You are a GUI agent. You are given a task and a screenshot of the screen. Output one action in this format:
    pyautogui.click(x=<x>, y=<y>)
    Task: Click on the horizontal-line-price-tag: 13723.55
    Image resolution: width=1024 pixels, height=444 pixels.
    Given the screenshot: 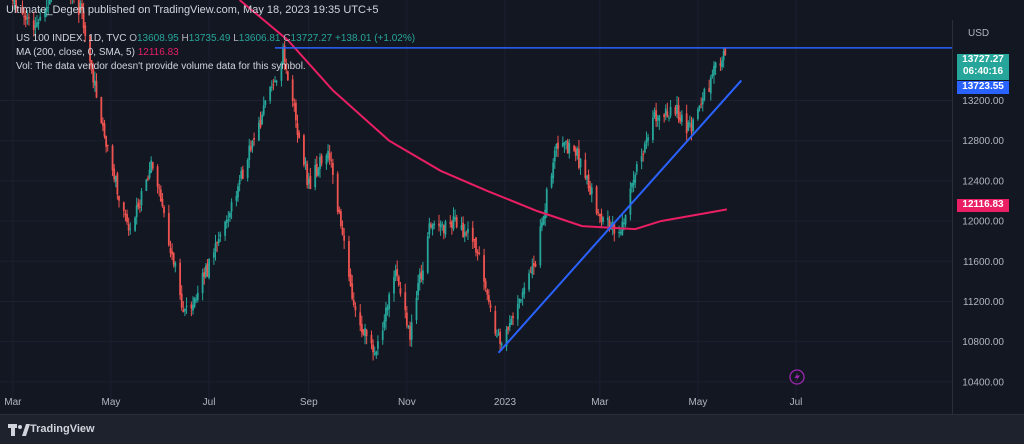 What is the action you would take?
    pyautogui.click(x=983, y=87)
    